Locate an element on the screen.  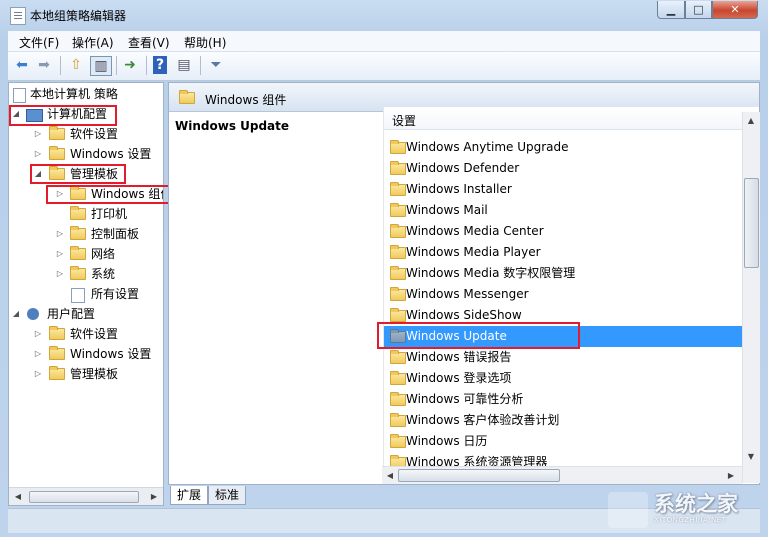
scroll-down-icon: ▼ is located at coordinates (751, 456).